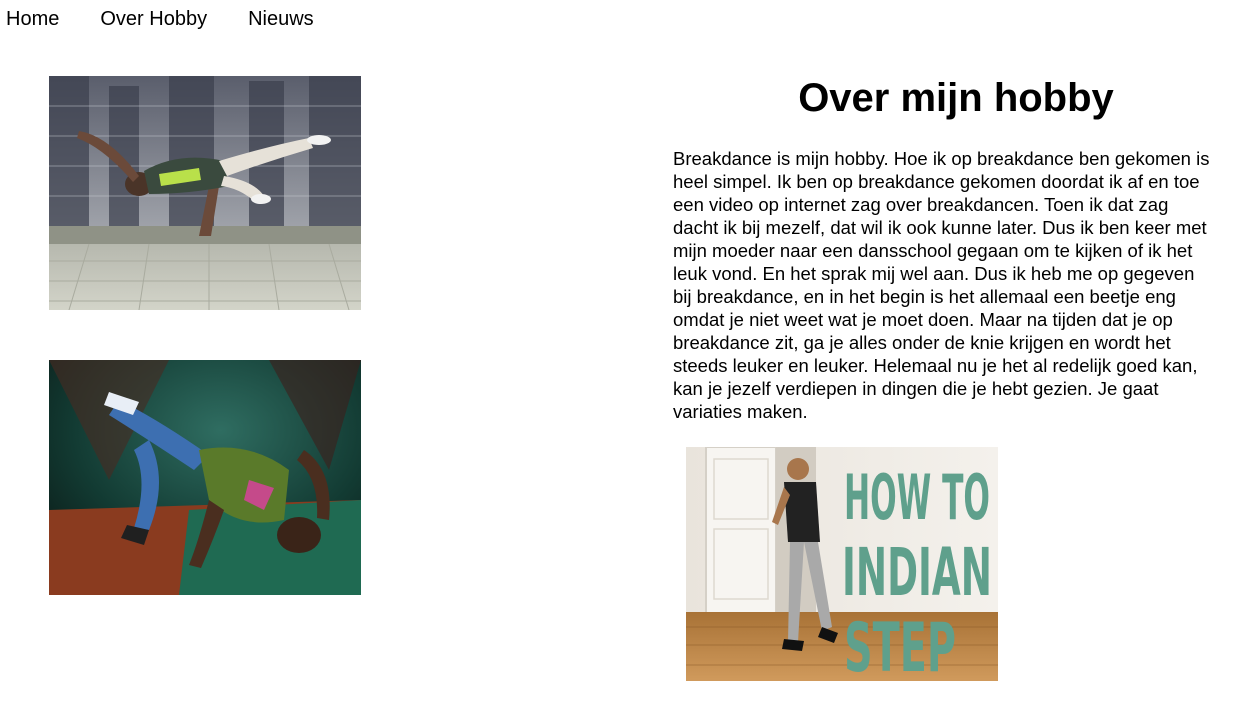  I want to click on page-title: Over mijn hobby, so click(956, 98).